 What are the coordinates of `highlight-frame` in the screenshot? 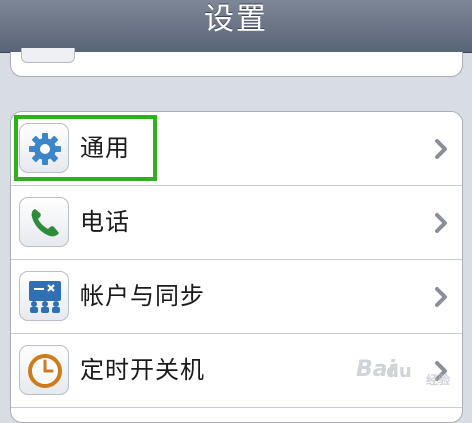 It's located at (85, 148).